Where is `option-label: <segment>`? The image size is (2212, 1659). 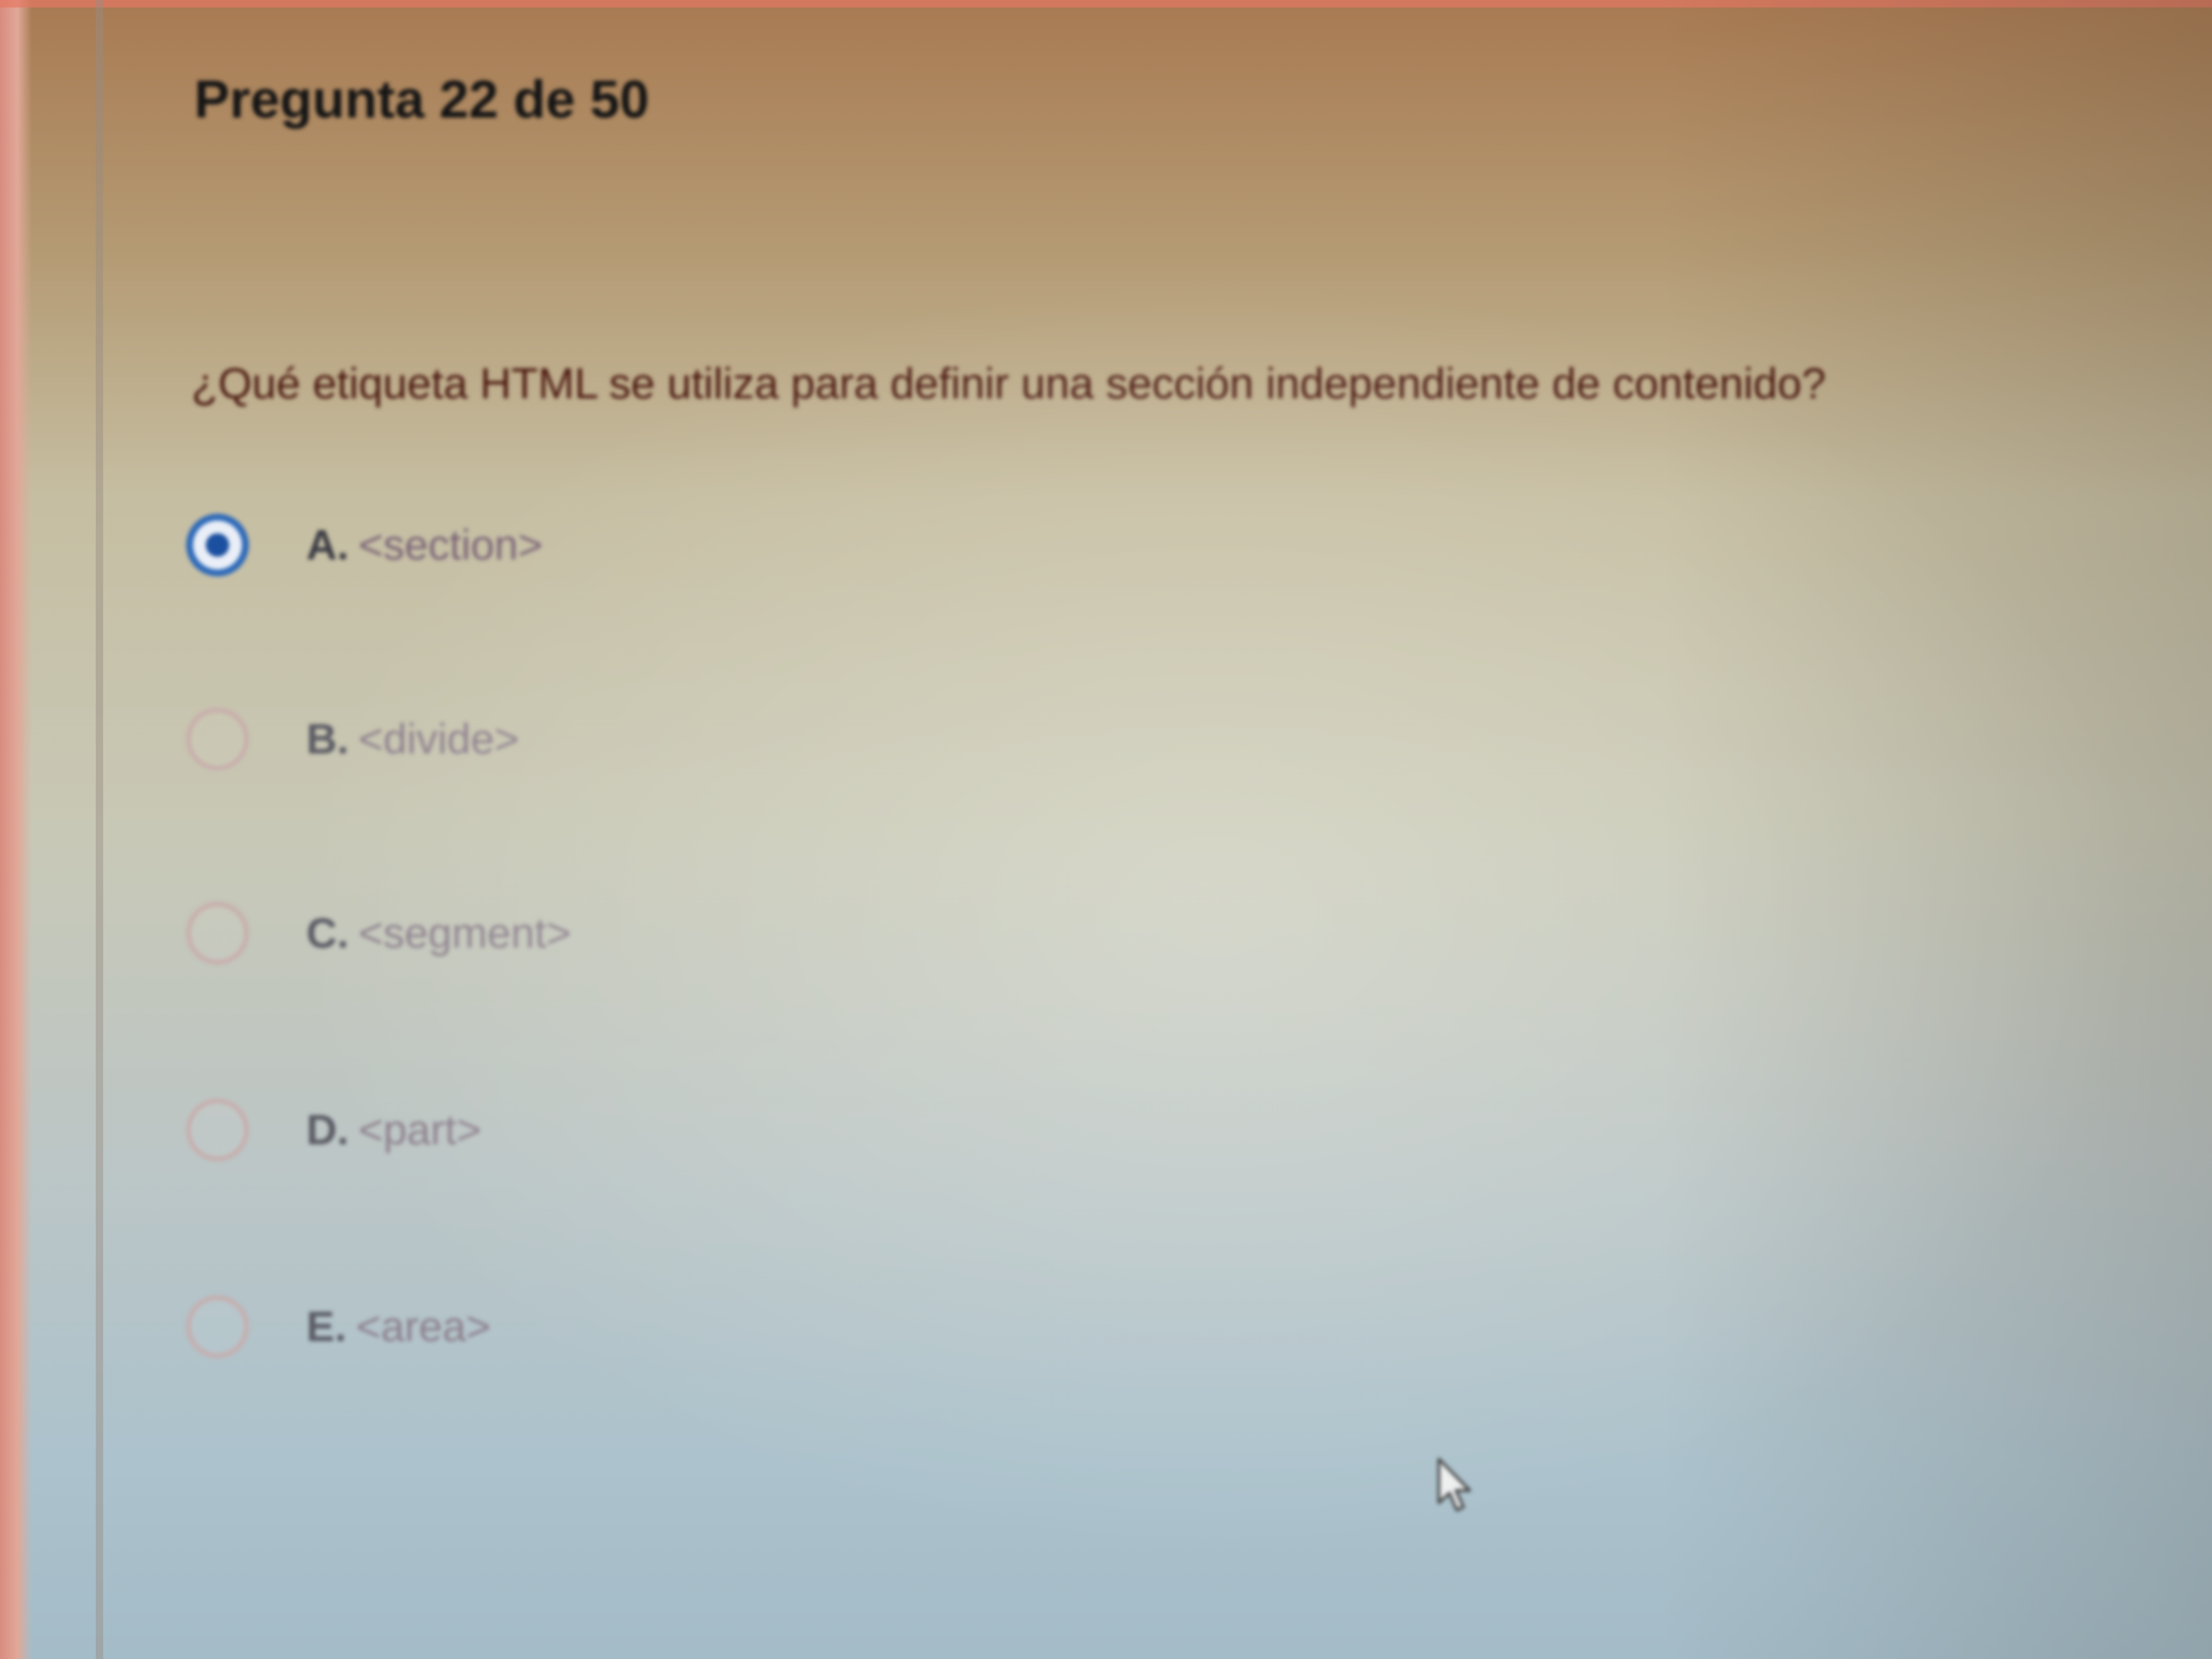 option-label: <segment> is located at coordinates (465, 933).